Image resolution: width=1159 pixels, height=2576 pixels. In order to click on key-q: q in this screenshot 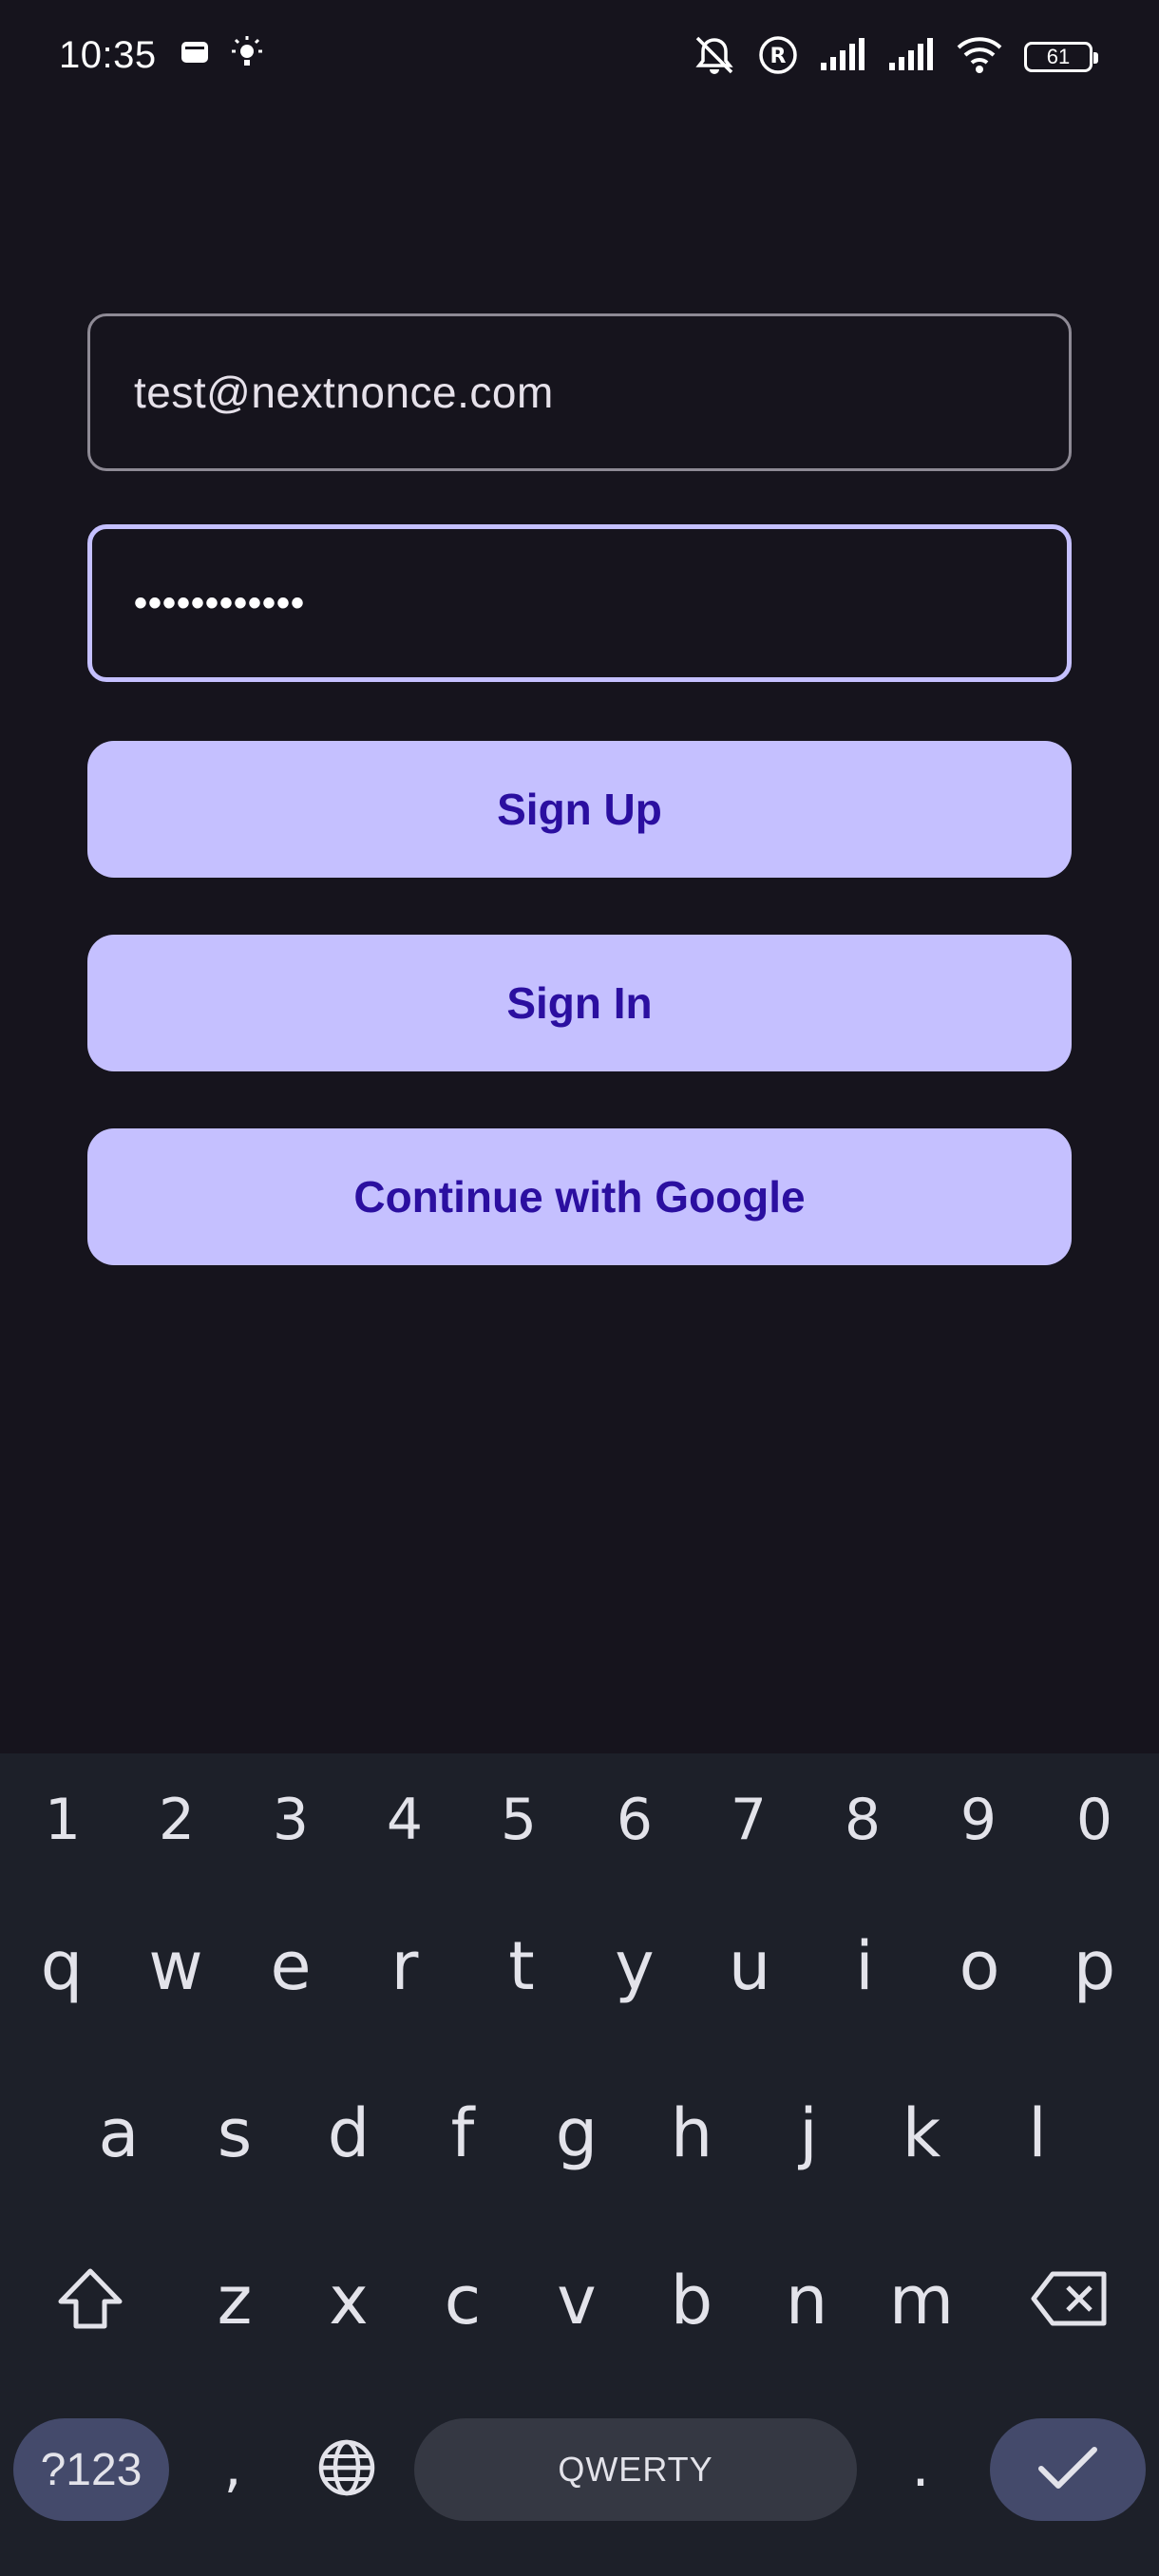, I will do `click(62, 1966)`.